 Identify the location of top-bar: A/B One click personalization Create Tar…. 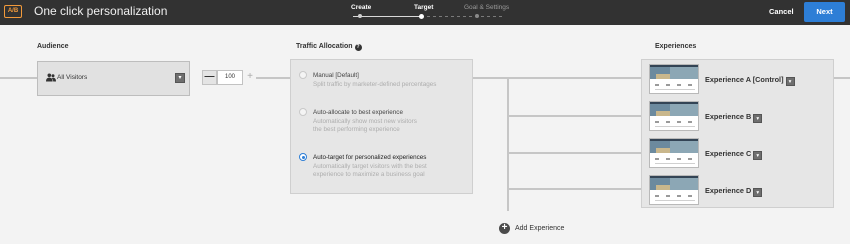
(425, 12).